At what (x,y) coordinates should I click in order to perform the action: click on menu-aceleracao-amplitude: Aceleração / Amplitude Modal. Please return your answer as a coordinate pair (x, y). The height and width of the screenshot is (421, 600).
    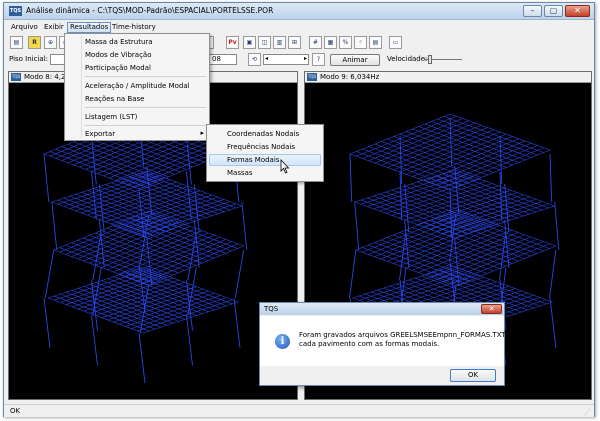
    Looking at the image, I should click on (137, 86).